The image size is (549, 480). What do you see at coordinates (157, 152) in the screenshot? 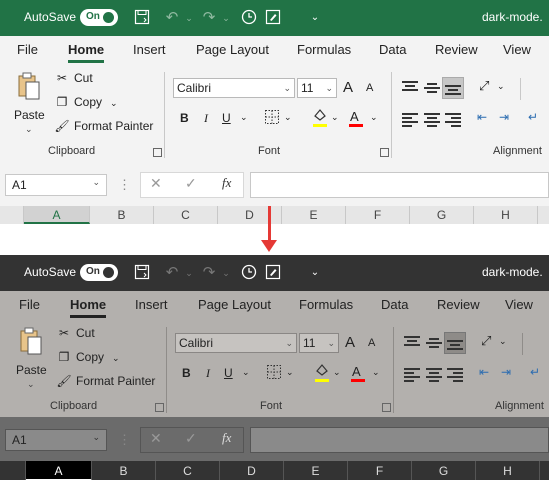
I see `clipboard-launcher-icon` at bounding box center [157, 152].